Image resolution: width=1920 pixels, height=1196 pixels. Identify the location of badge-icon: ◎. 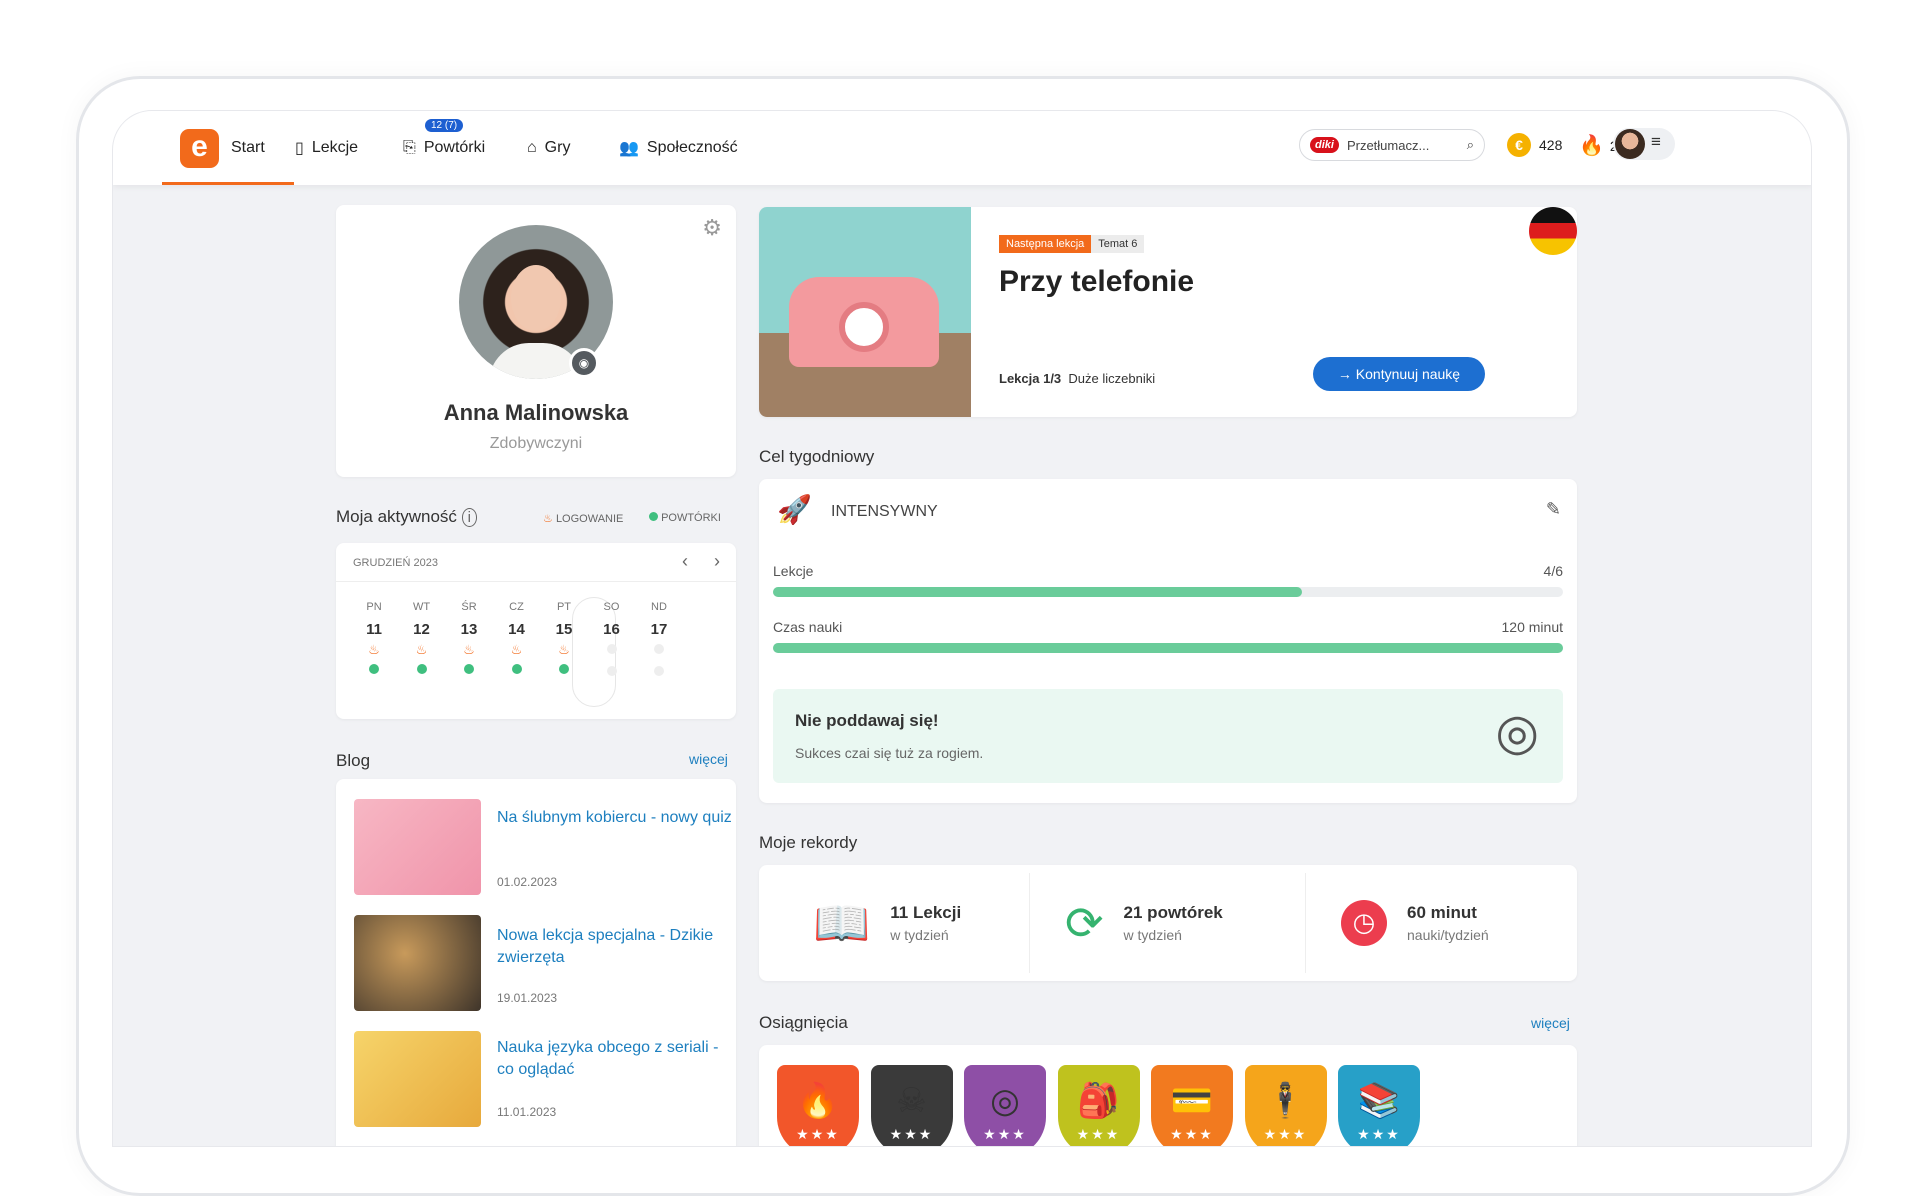
(1005, 1101).